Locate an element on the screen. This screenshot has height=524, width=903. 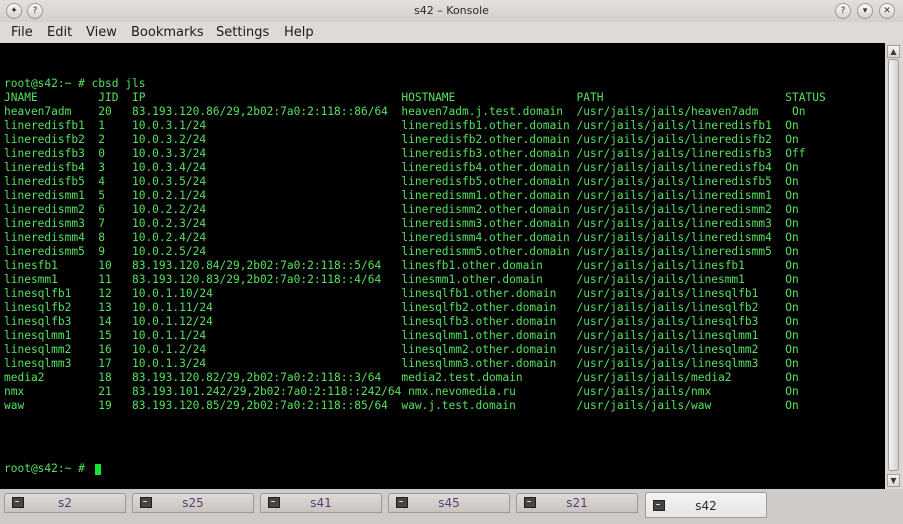
tab-bar: s2 s25 s41 s45 s21 s42 is located at coordinates (451, 506).